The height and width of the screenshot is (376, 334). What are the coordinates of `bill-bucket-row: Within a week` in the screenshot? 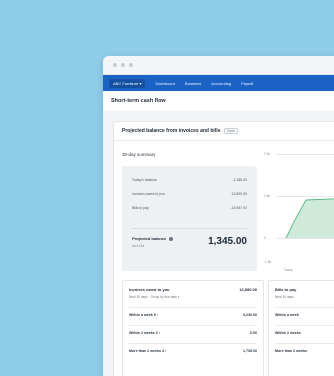 It's located at (304, 315).